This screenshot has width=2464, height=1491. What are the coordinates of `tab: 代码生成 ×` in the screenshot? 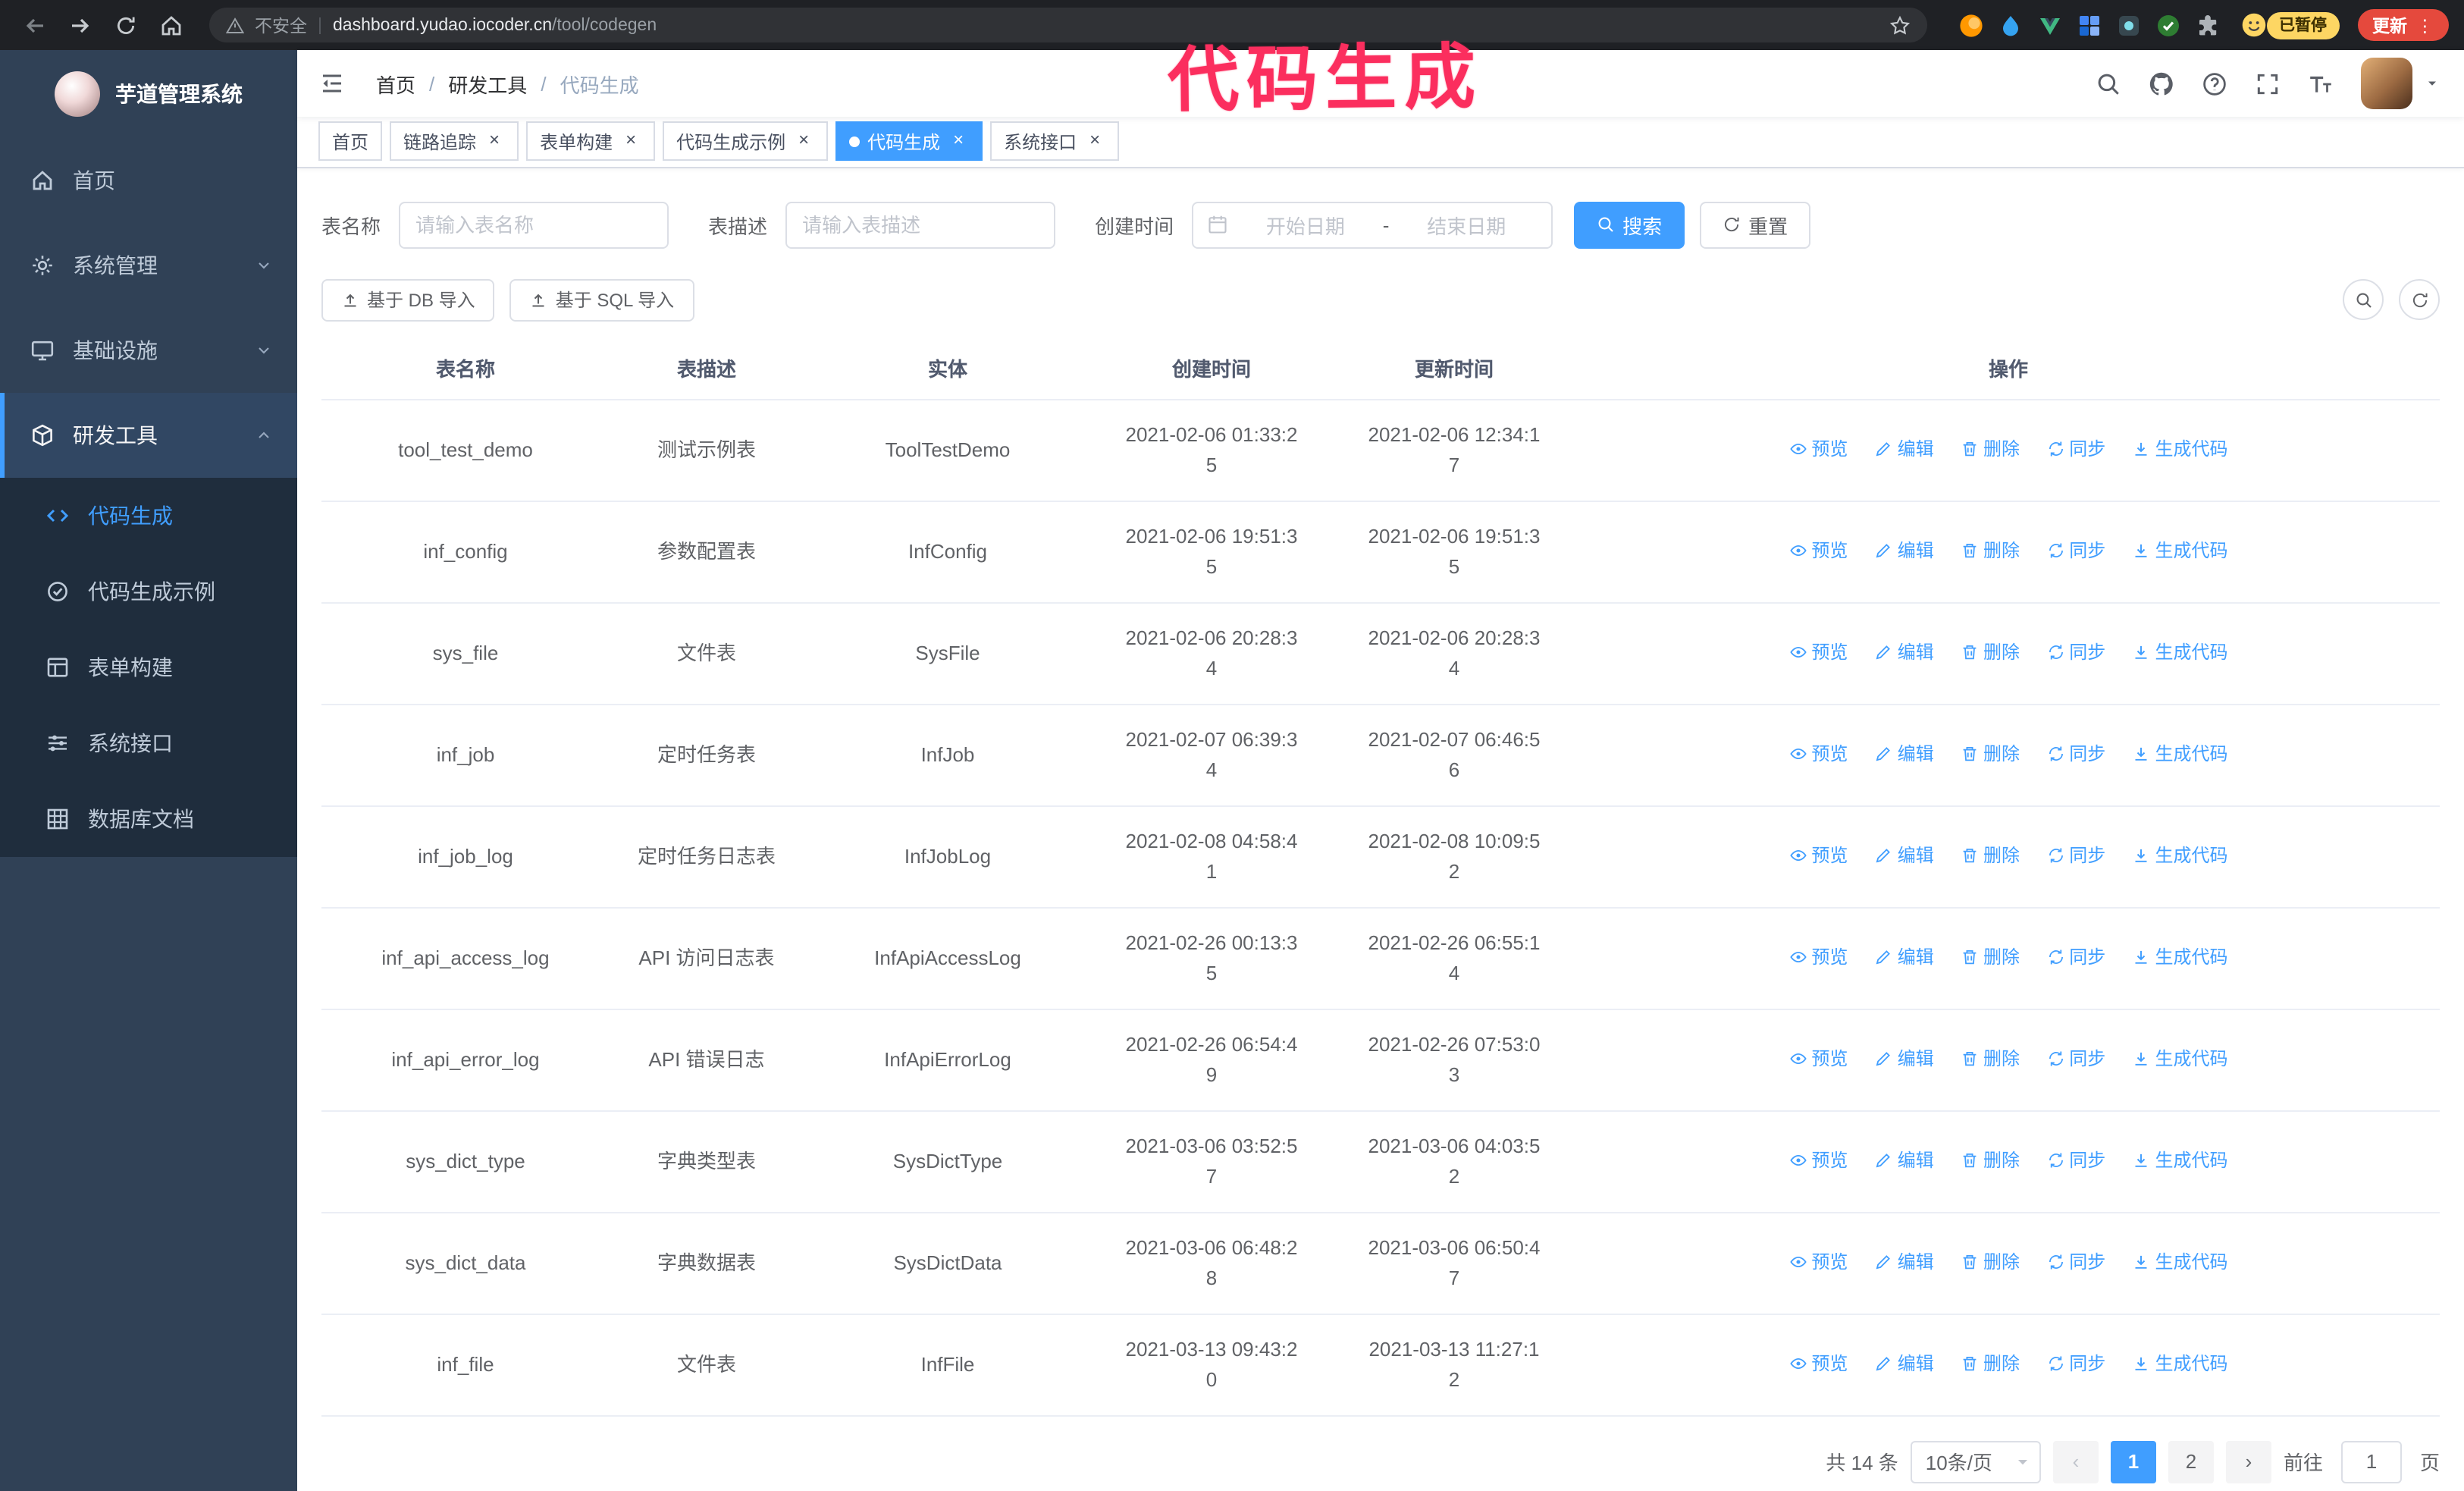 It's located at (909, 141).